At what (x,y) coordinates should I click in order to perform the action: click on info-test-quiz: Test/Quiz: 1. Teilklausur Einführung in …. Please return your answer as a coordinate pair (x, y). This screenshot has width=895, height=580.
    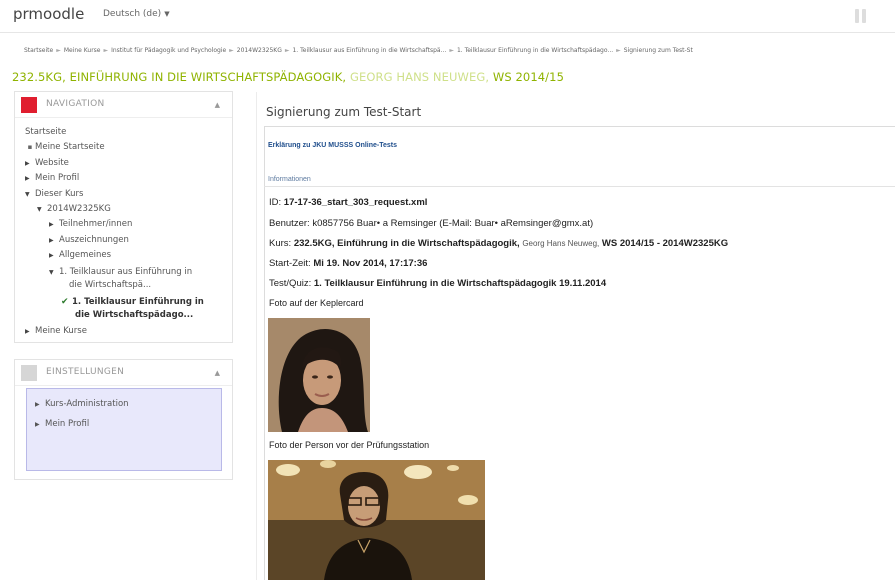
    Looking at the image, I should click on (438, 283).